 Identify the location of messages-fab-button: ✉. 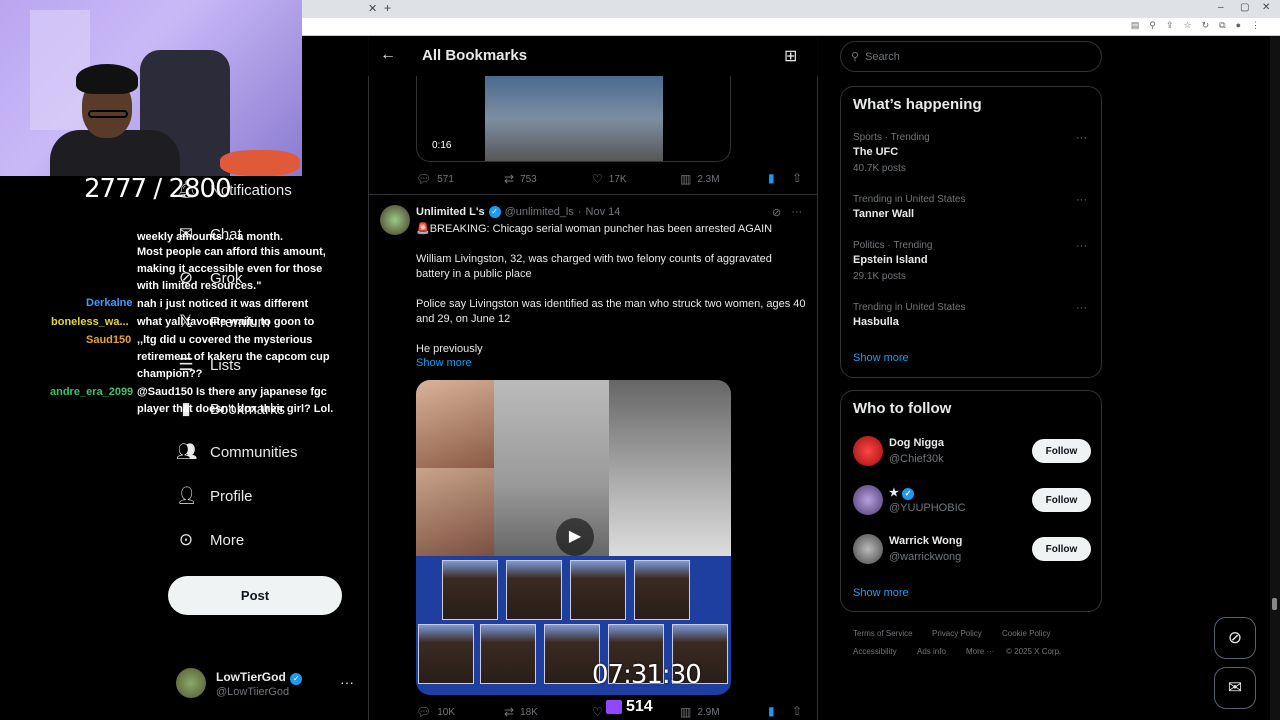
(1235, 688).